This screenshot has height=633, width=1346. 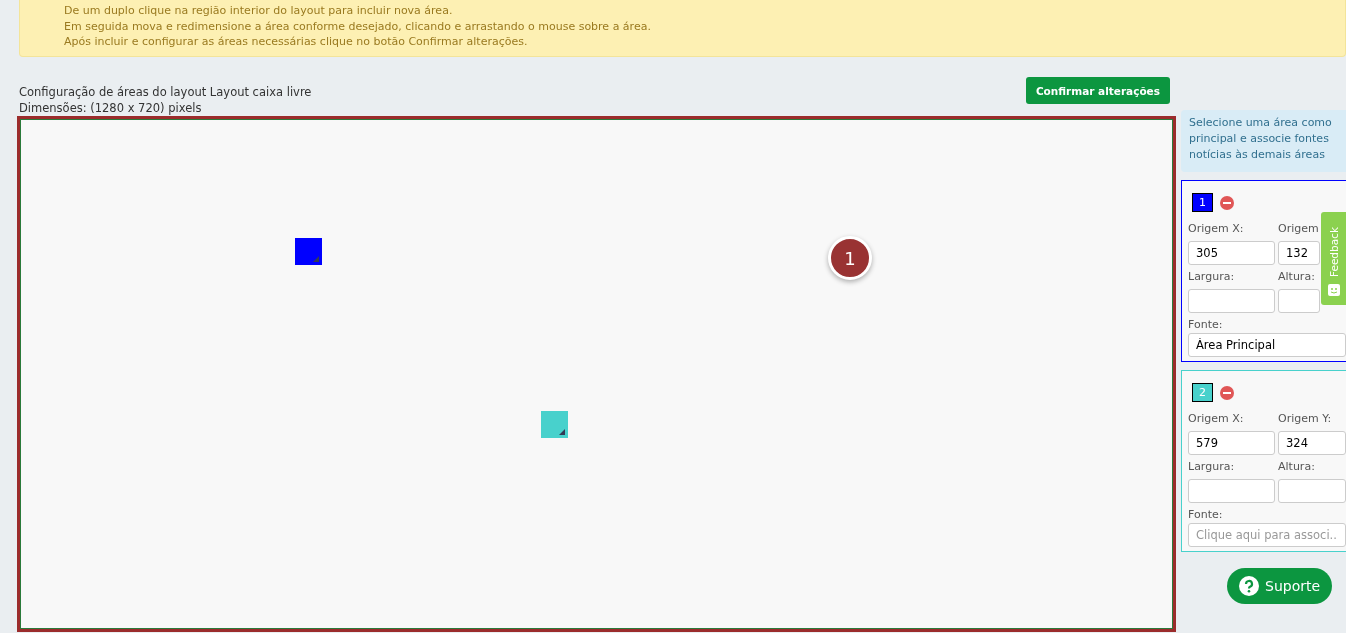 I want to click on field-label: Origem Y:, so click(x=1305, y=419).